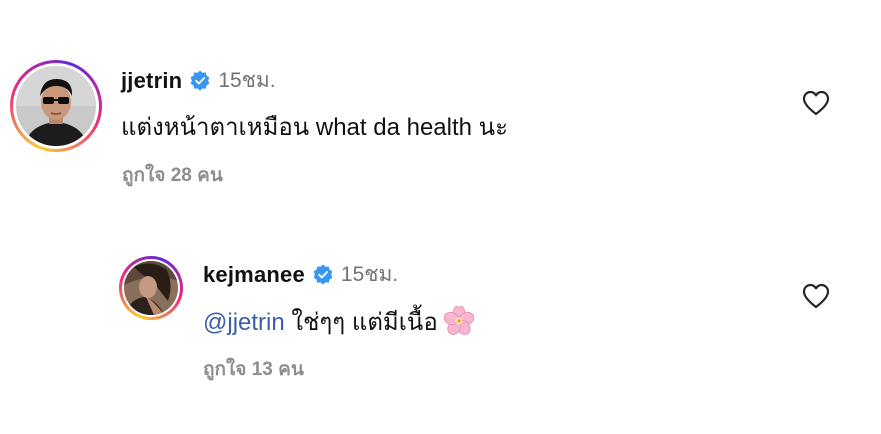 The height and width of the screenshot is (434, 881). Describe the element at coordinates (253, 369) in the screenshot. I see `like-count: ถูกใจ 13 คน` at that location.